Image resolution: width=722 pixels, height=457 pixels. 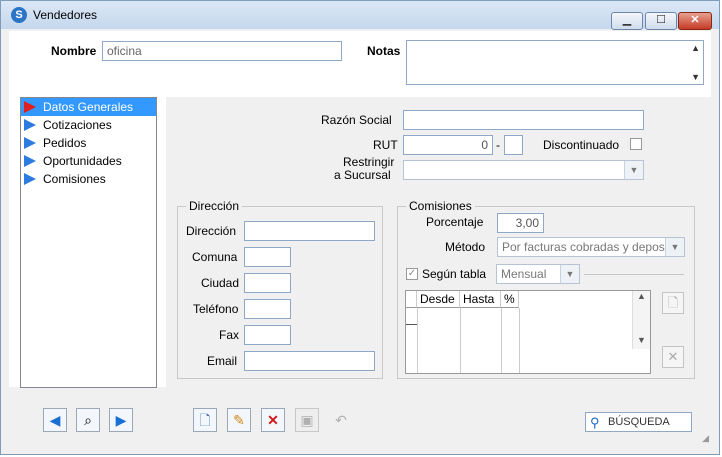 What do you see at coordinates (510, 299) in the screenshot?
I see `column-header-percent: %` at bounding box center [510, 299].